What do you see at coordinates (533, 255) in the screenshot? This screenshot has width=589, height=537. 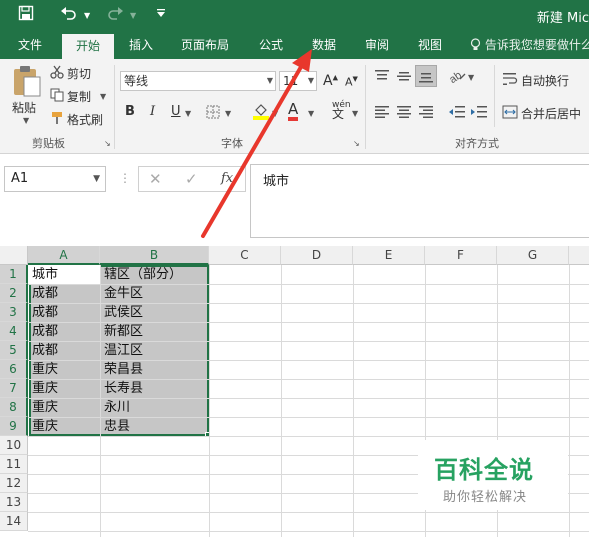 I see `column-header-g: G` at bounding box center [533, 255].